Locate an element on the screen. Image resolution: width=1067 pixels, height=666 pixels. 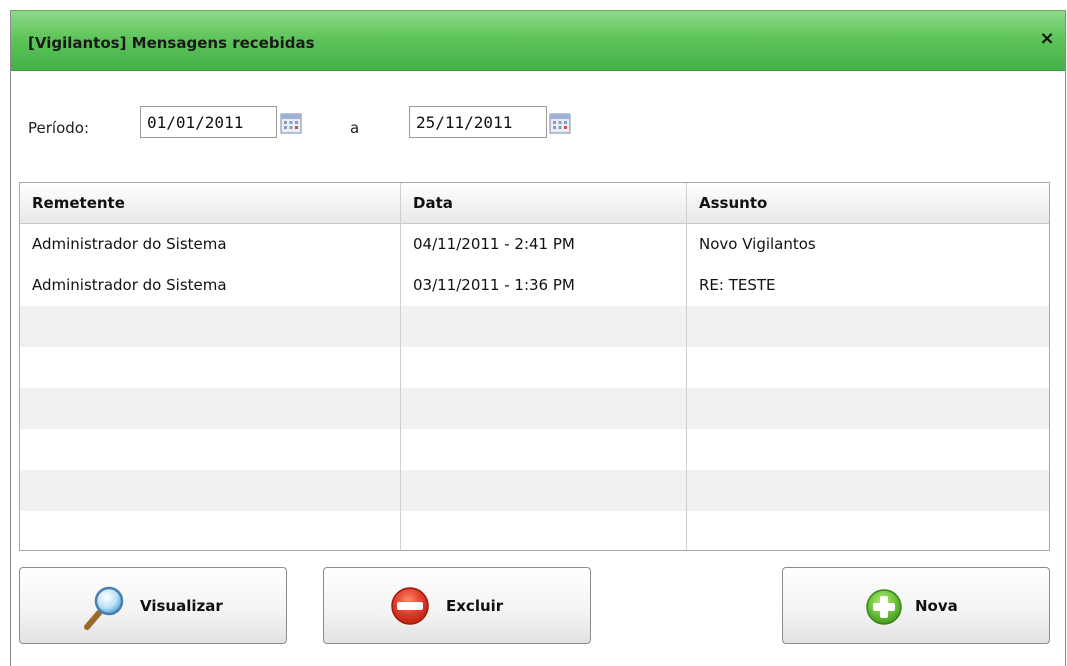
cell-date: 04/11/2011 - 2:41 PM is located at coordinates (494, 244).